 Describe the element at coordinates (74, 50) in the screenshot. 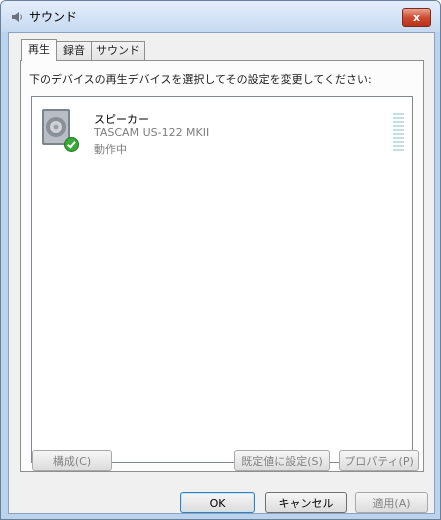

I see `tab-recording: 録音` at that location.